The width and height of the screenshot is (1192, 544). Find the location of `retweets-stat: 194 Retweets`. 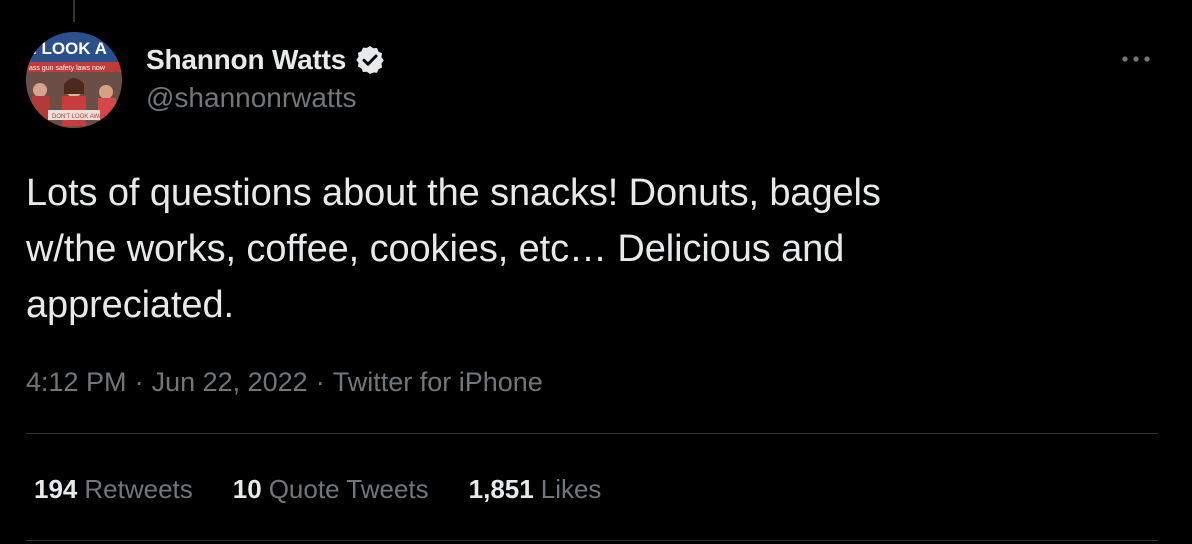

retweets-stat: 194 Retweets is located at coordinates (113, 489).